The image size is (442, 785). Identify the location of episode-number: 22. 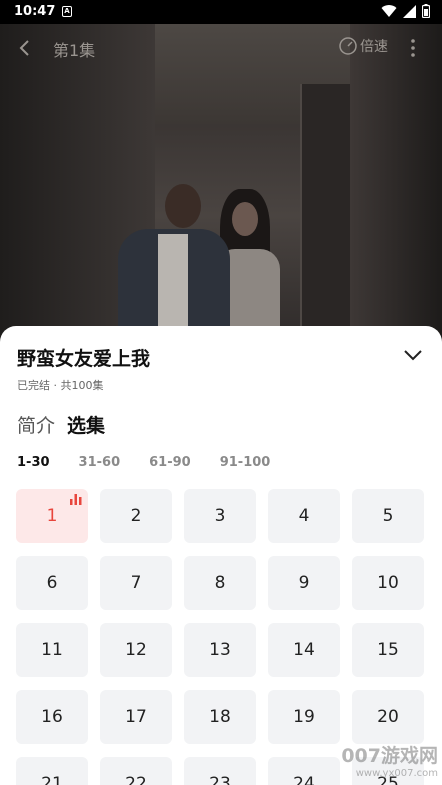
(136, 779).